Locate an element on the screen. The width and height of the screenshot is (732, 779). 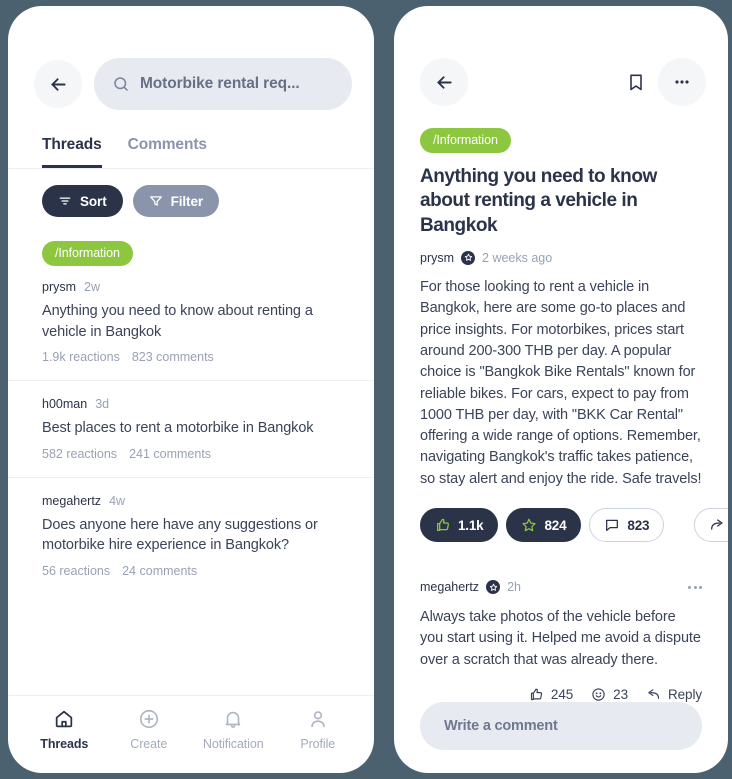
bell-icon is located at coordinates (233, 719).